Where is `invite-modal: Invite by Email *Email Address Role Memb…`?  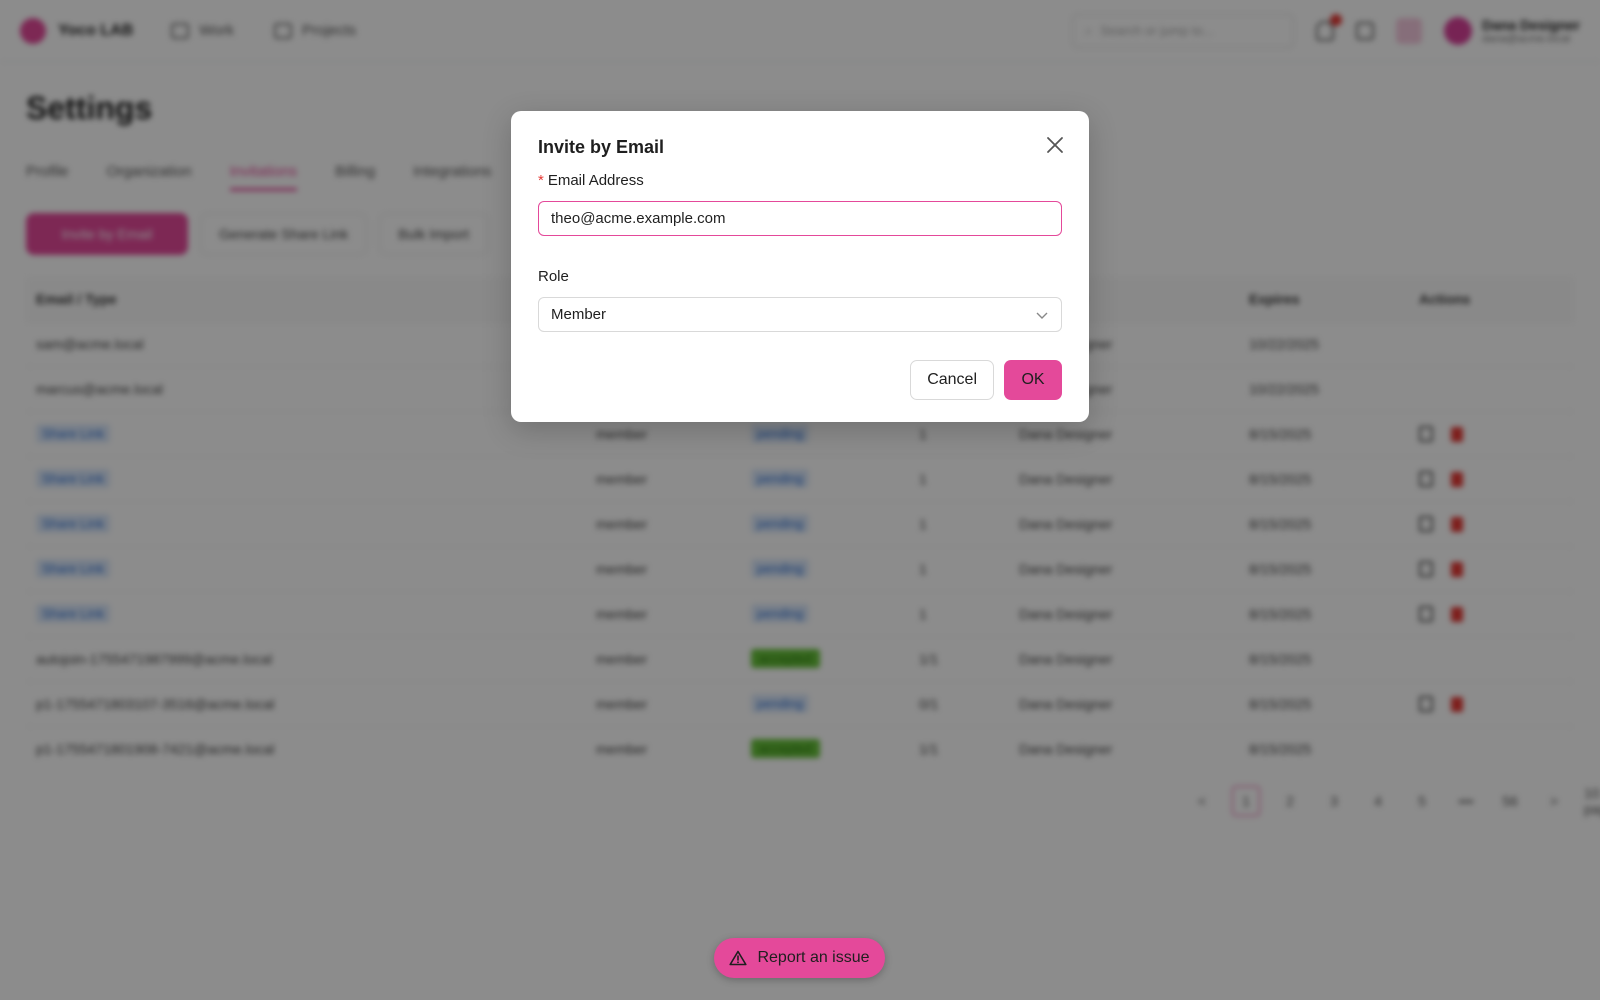
invite-modal: Invite by Email *Email Address Role Memb… is located at coordinates (800, 266).